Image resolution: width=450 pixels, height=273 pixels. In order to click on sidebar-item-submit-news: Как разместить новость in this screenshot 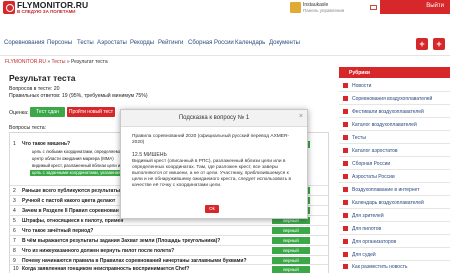, I will do `click(394, 267)`.